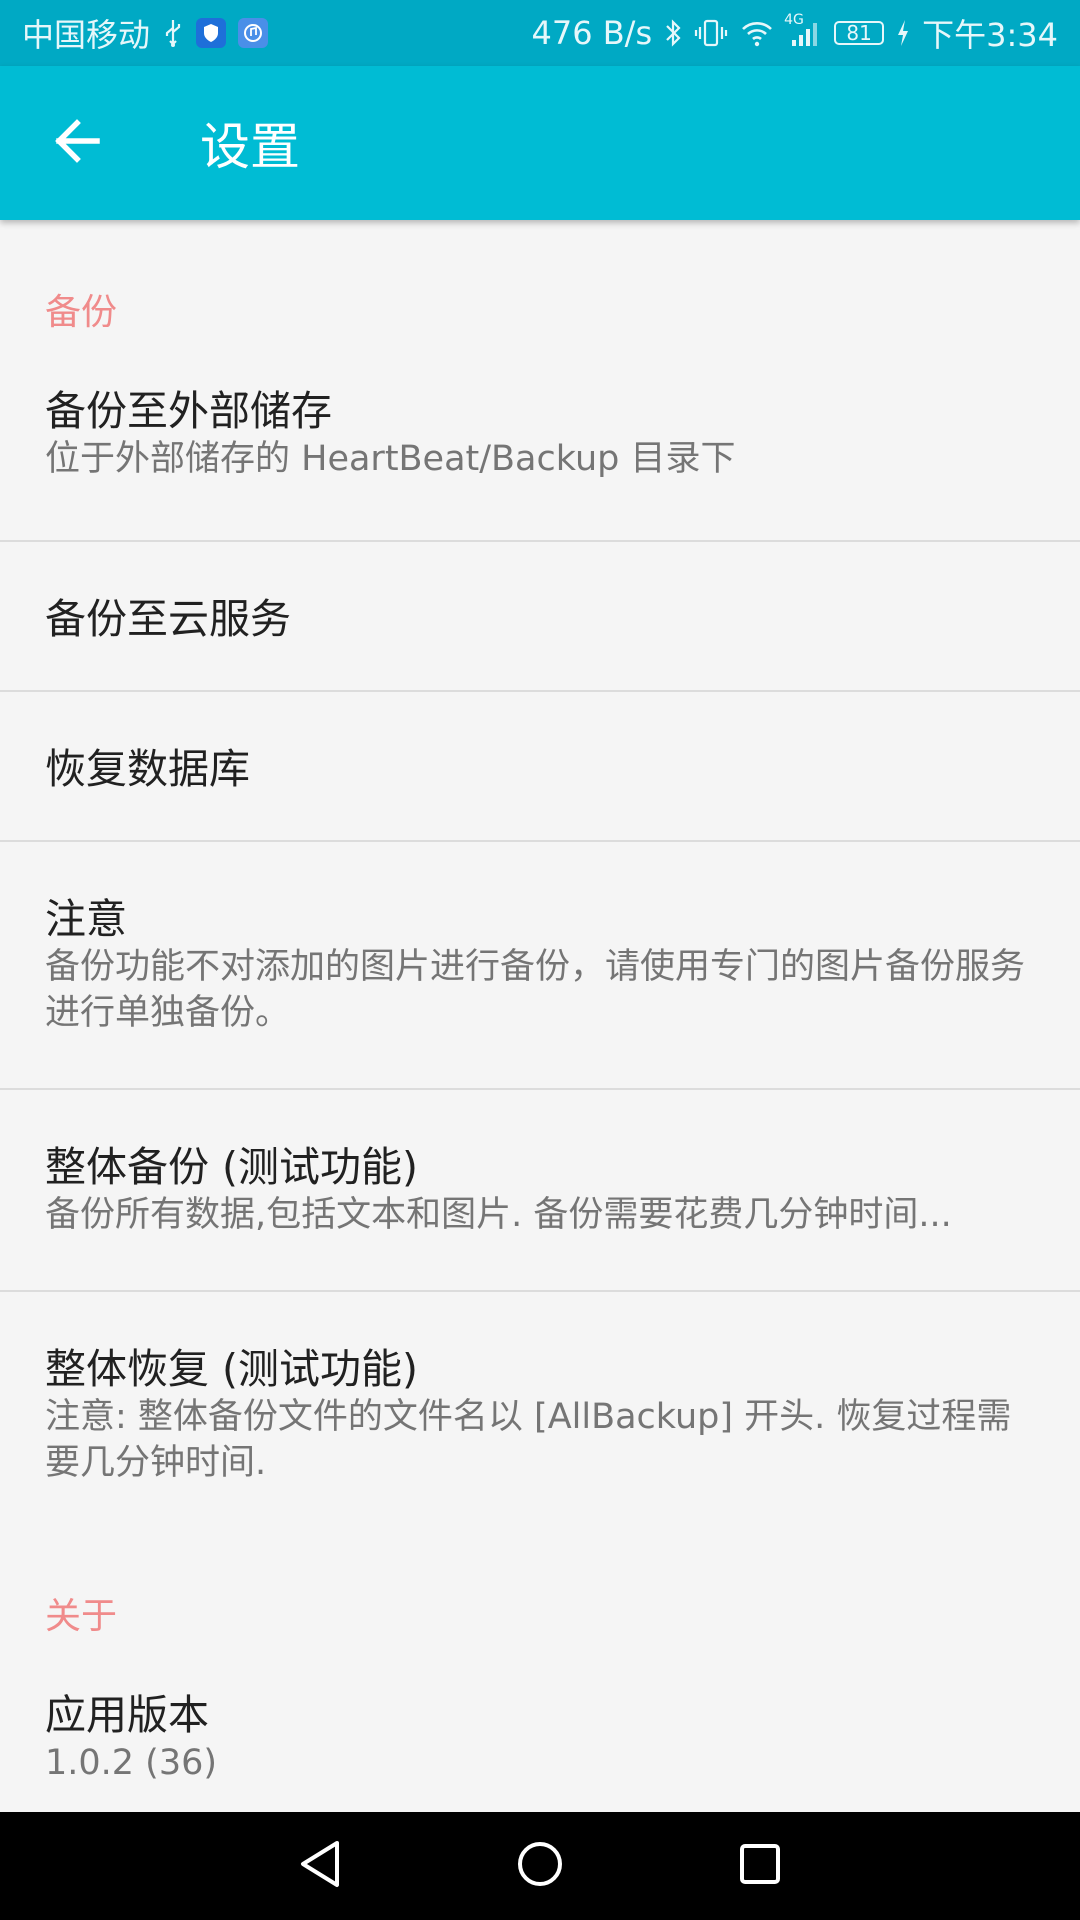  What do you see at coordinates (173, 33) in the screenshot?
I see `usb-icon` at bounding box center [173, 33].